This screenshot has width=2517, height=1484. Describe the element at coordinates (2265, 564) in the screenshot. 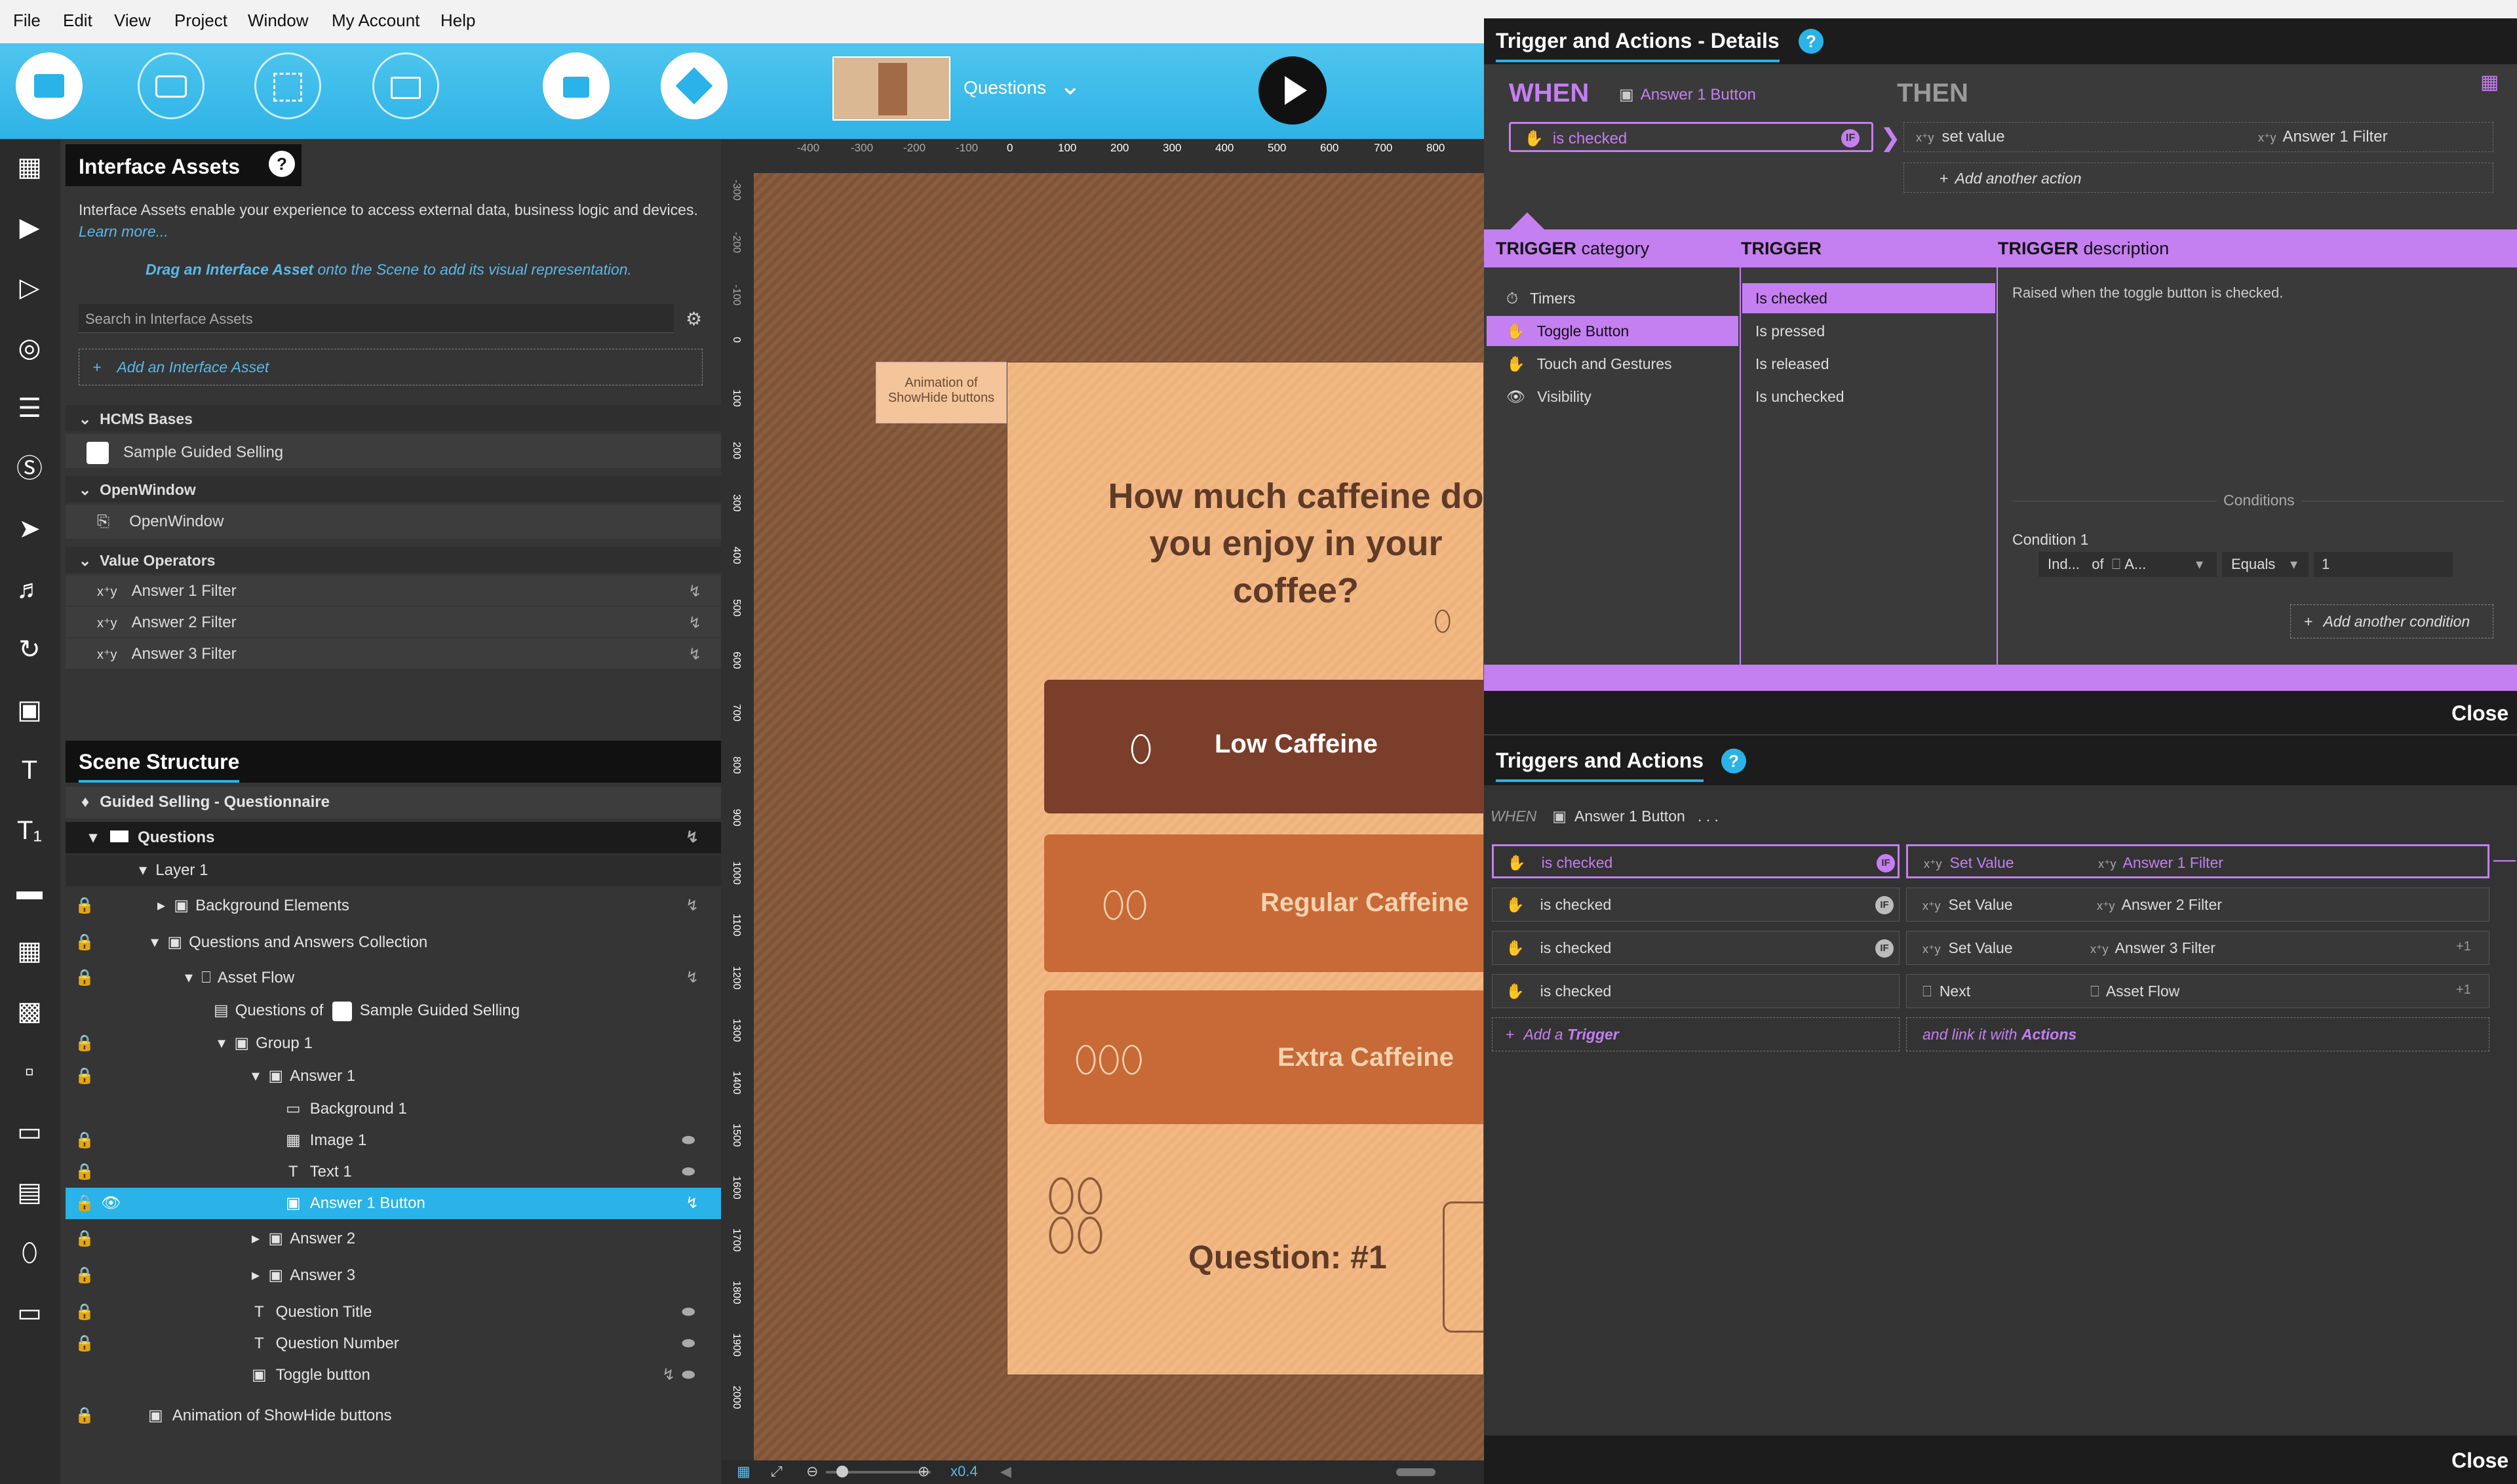

I see `condition-operator-select: Equals ▾` at that location.